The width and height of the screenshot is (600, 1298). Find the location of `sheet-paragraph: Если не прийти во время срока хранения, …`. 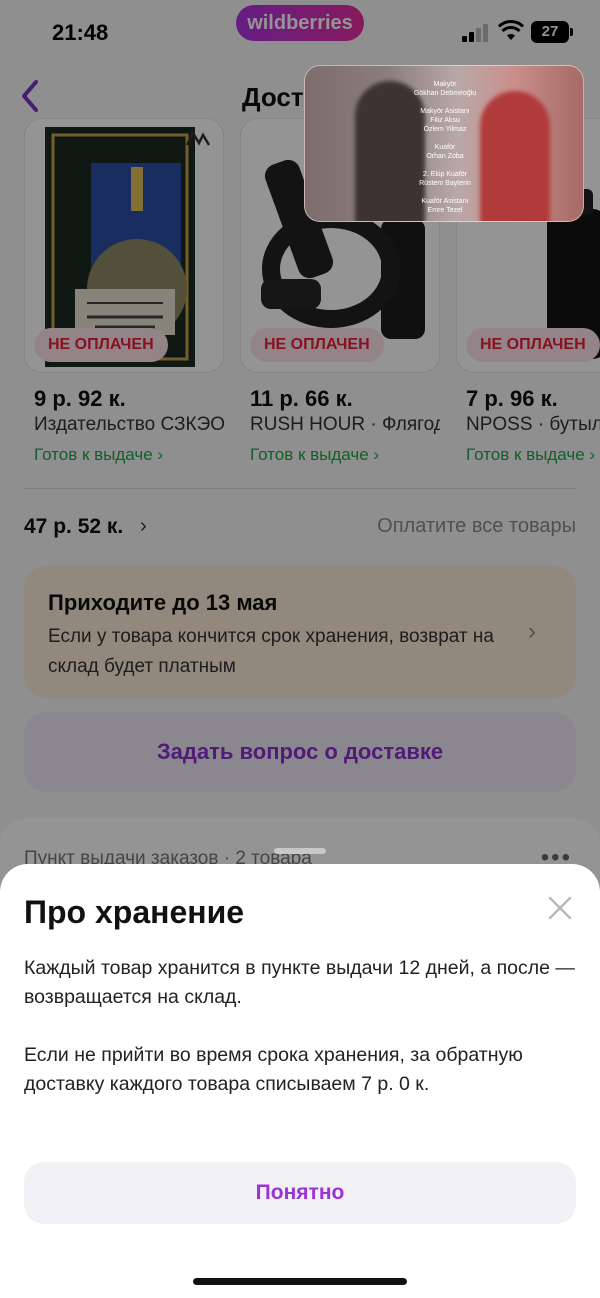

sheet-paragraph: Если не прийти во время срока хранения, … is located at coordinates (273, 1069).